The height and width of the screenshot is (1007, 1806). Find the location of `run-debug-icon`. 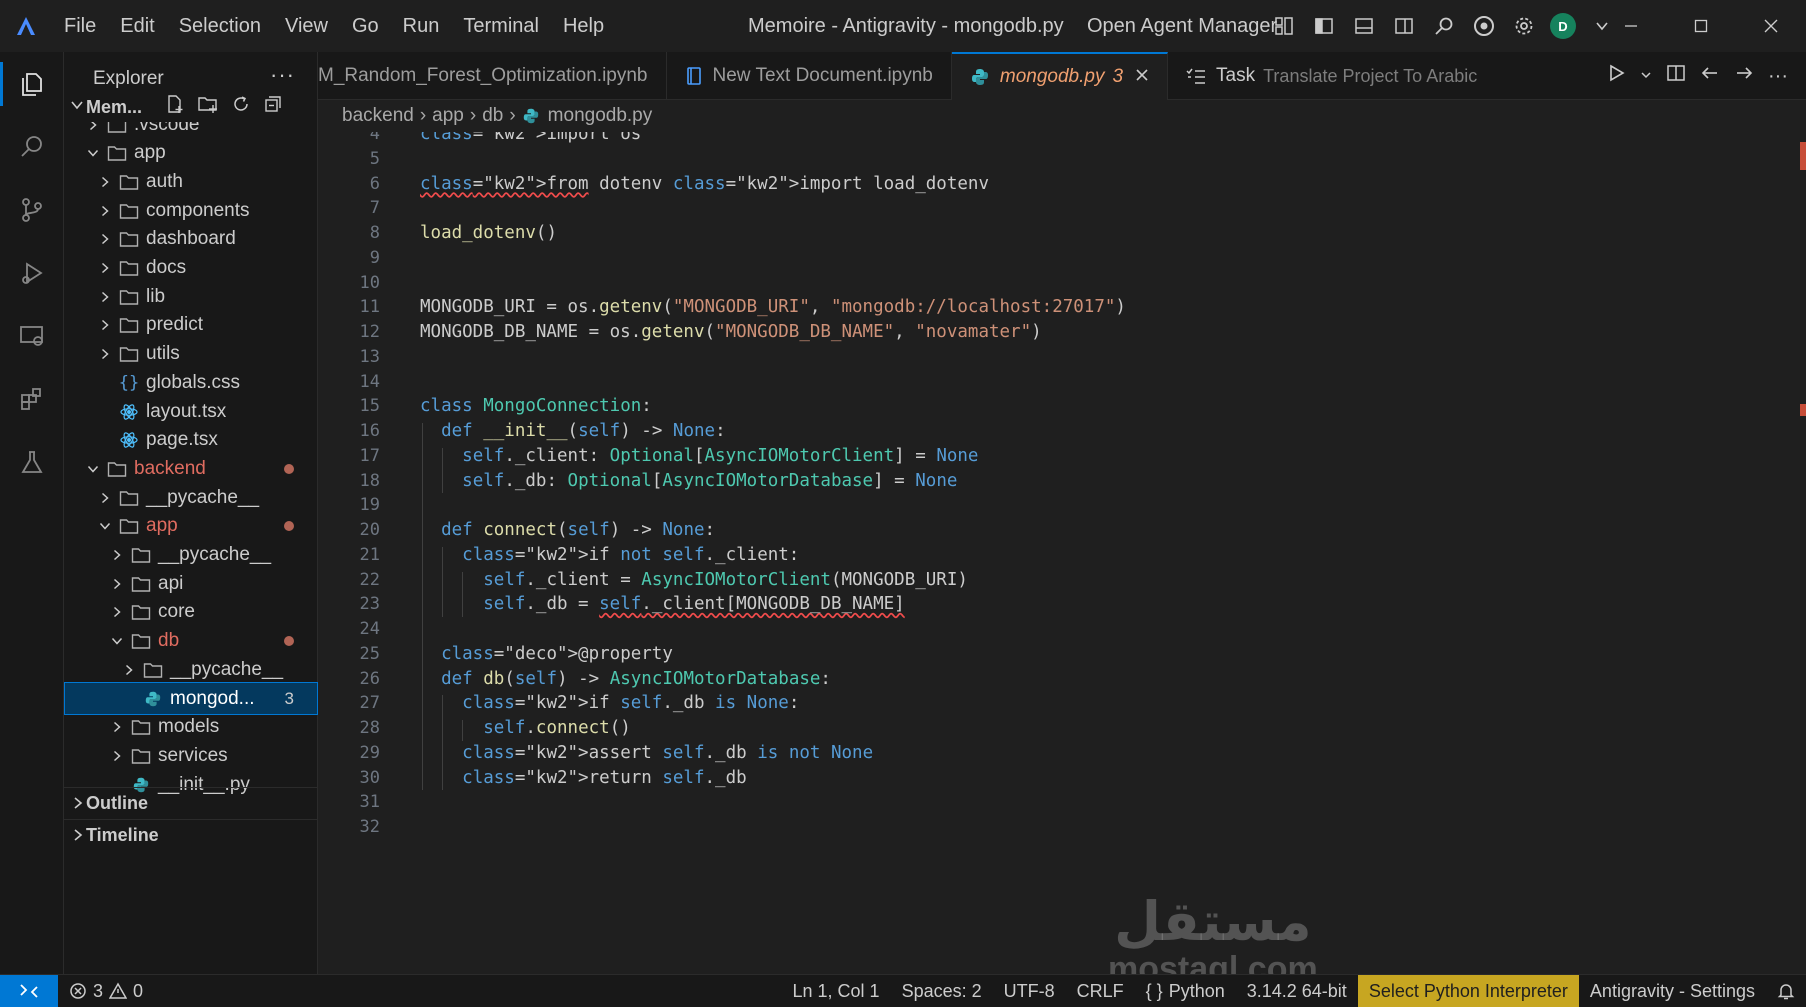

run-debug-icon is located at coordinates (32, 272).